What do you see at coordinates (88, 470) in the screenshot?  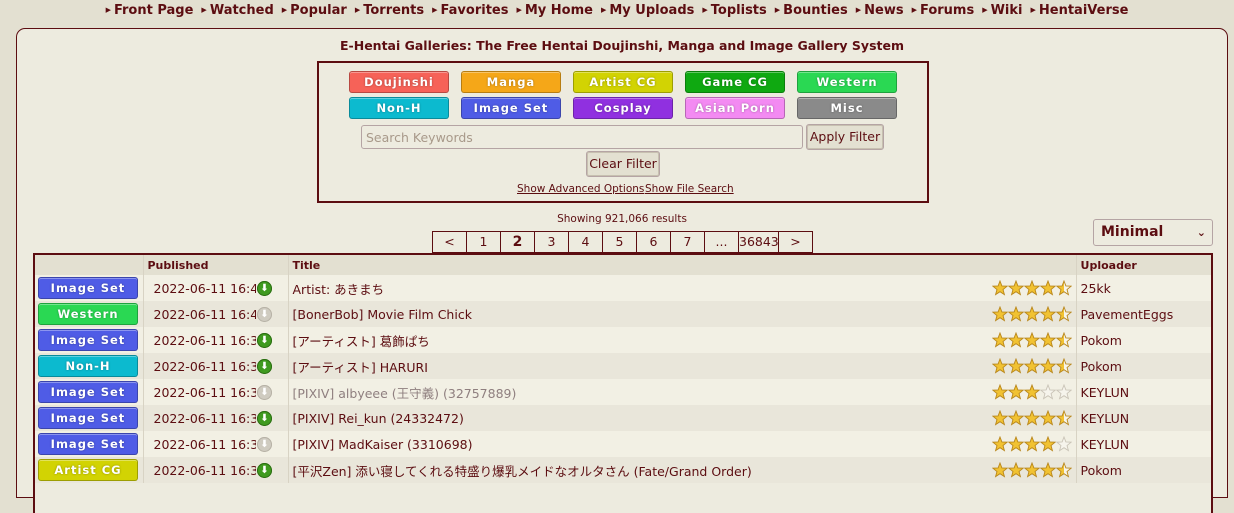 I see `category-badge: Artist CG` at bounding box center [88, 470].